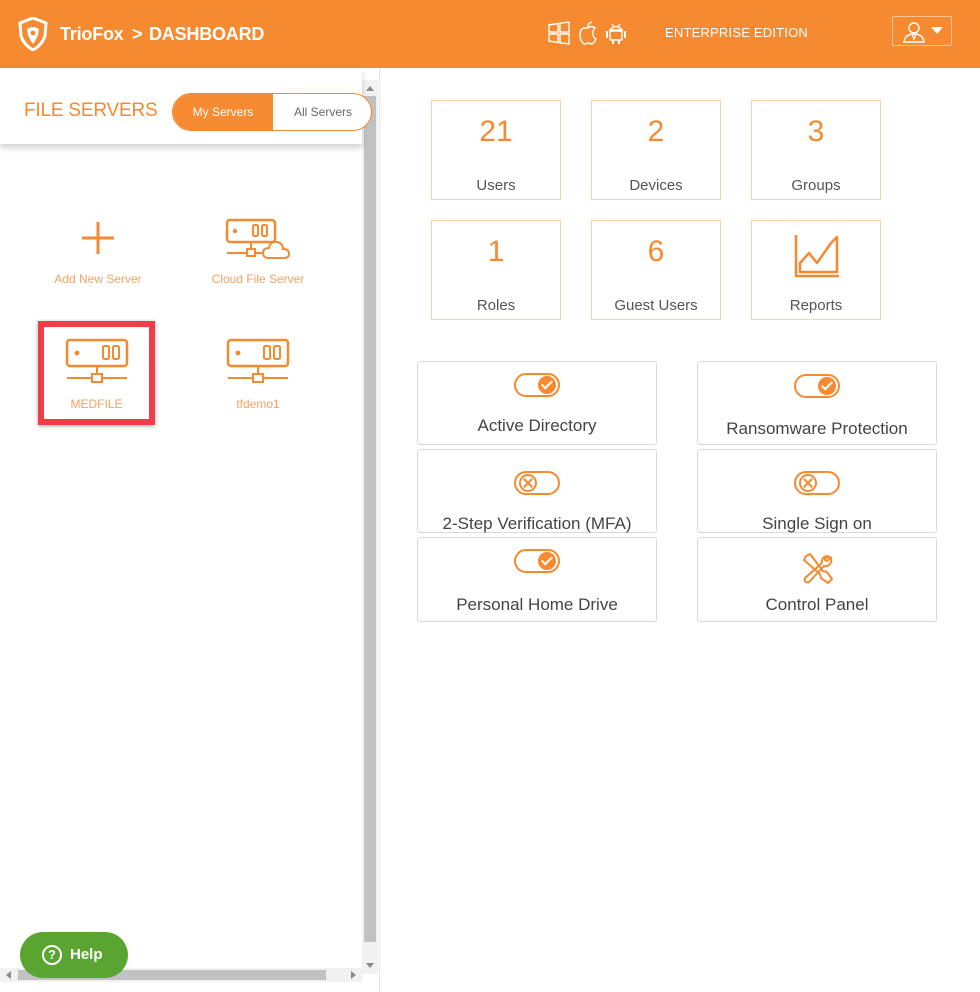 This screenshot has width=980, height=992. Describe the element at coordinates (496, 251) in the screenshot. I see `stat-value: 1` at that location.